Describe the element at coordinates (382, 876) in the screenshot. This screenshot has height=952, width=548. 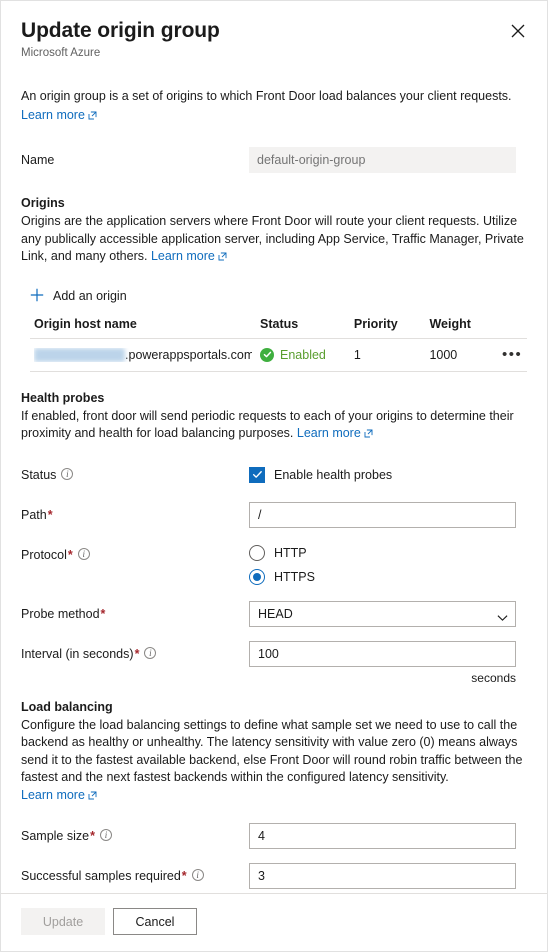
I see `successful-samples-input` at that location.